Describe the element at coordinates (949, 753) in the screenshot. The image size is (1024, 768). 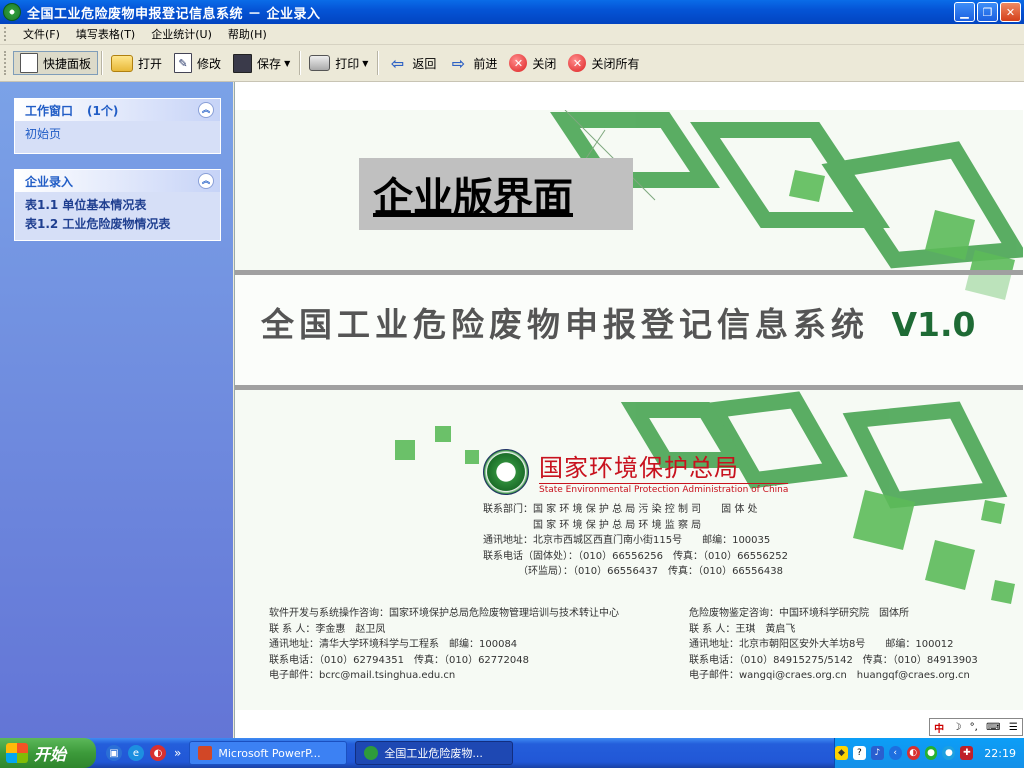
I see `network-icon: ●` at that location.